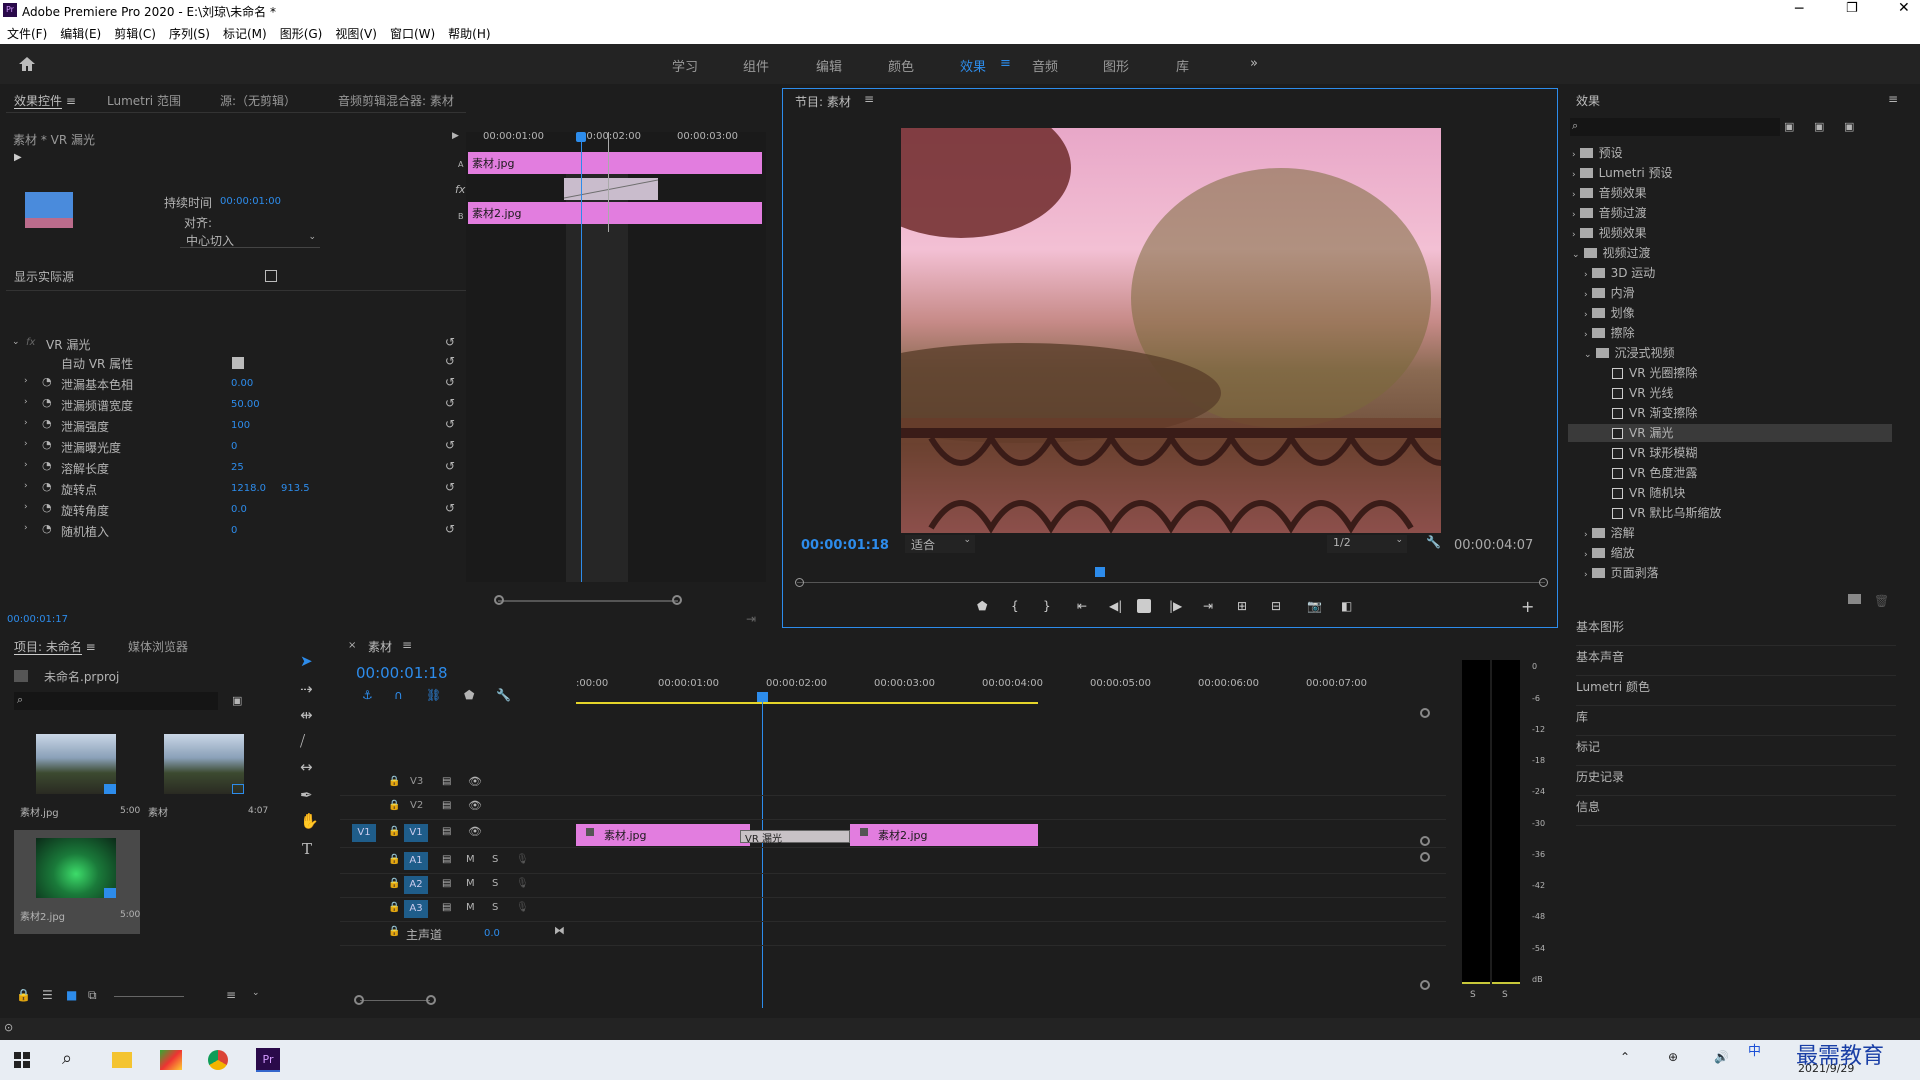  I want to click on mark-in-icon: {, so click(1015, 606).